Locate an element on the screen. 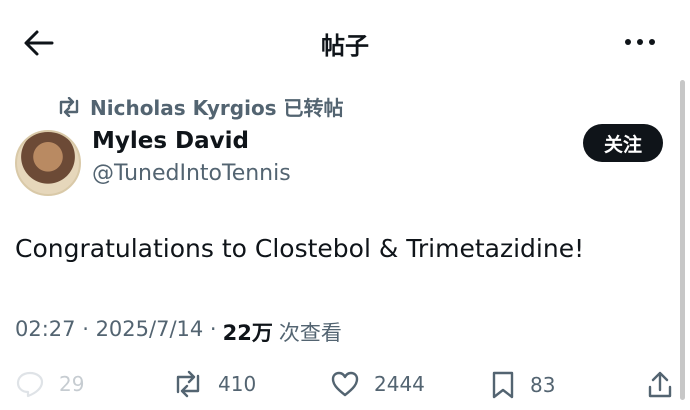 The image size is (690, 410). like-button: 2444 is located at coordinates (377, 384).